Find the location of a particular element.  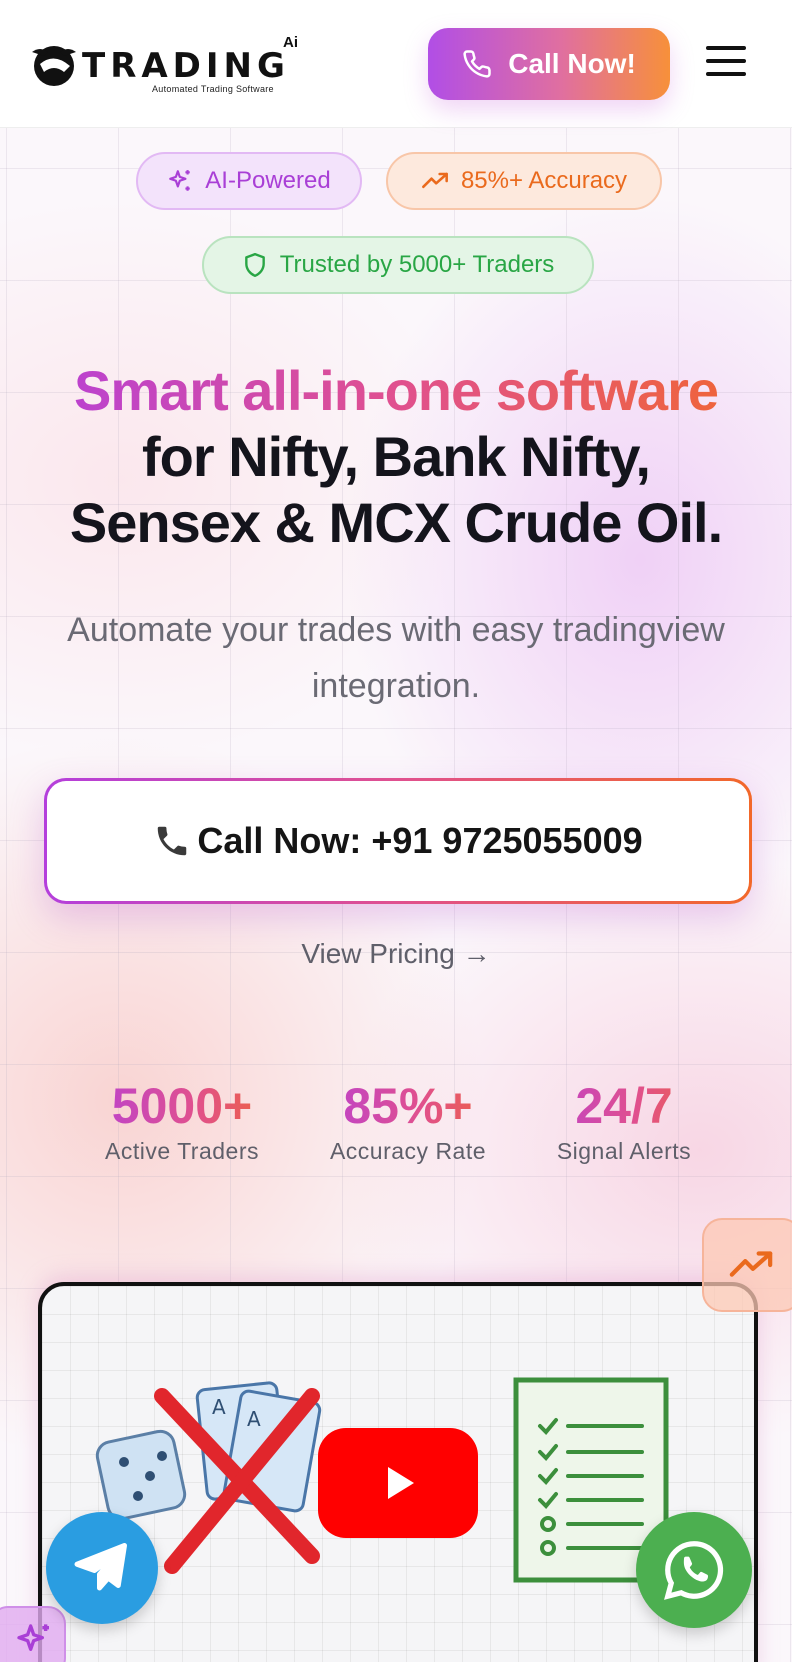

header-call-button: Call Now! is located at coordinates (549, 64).